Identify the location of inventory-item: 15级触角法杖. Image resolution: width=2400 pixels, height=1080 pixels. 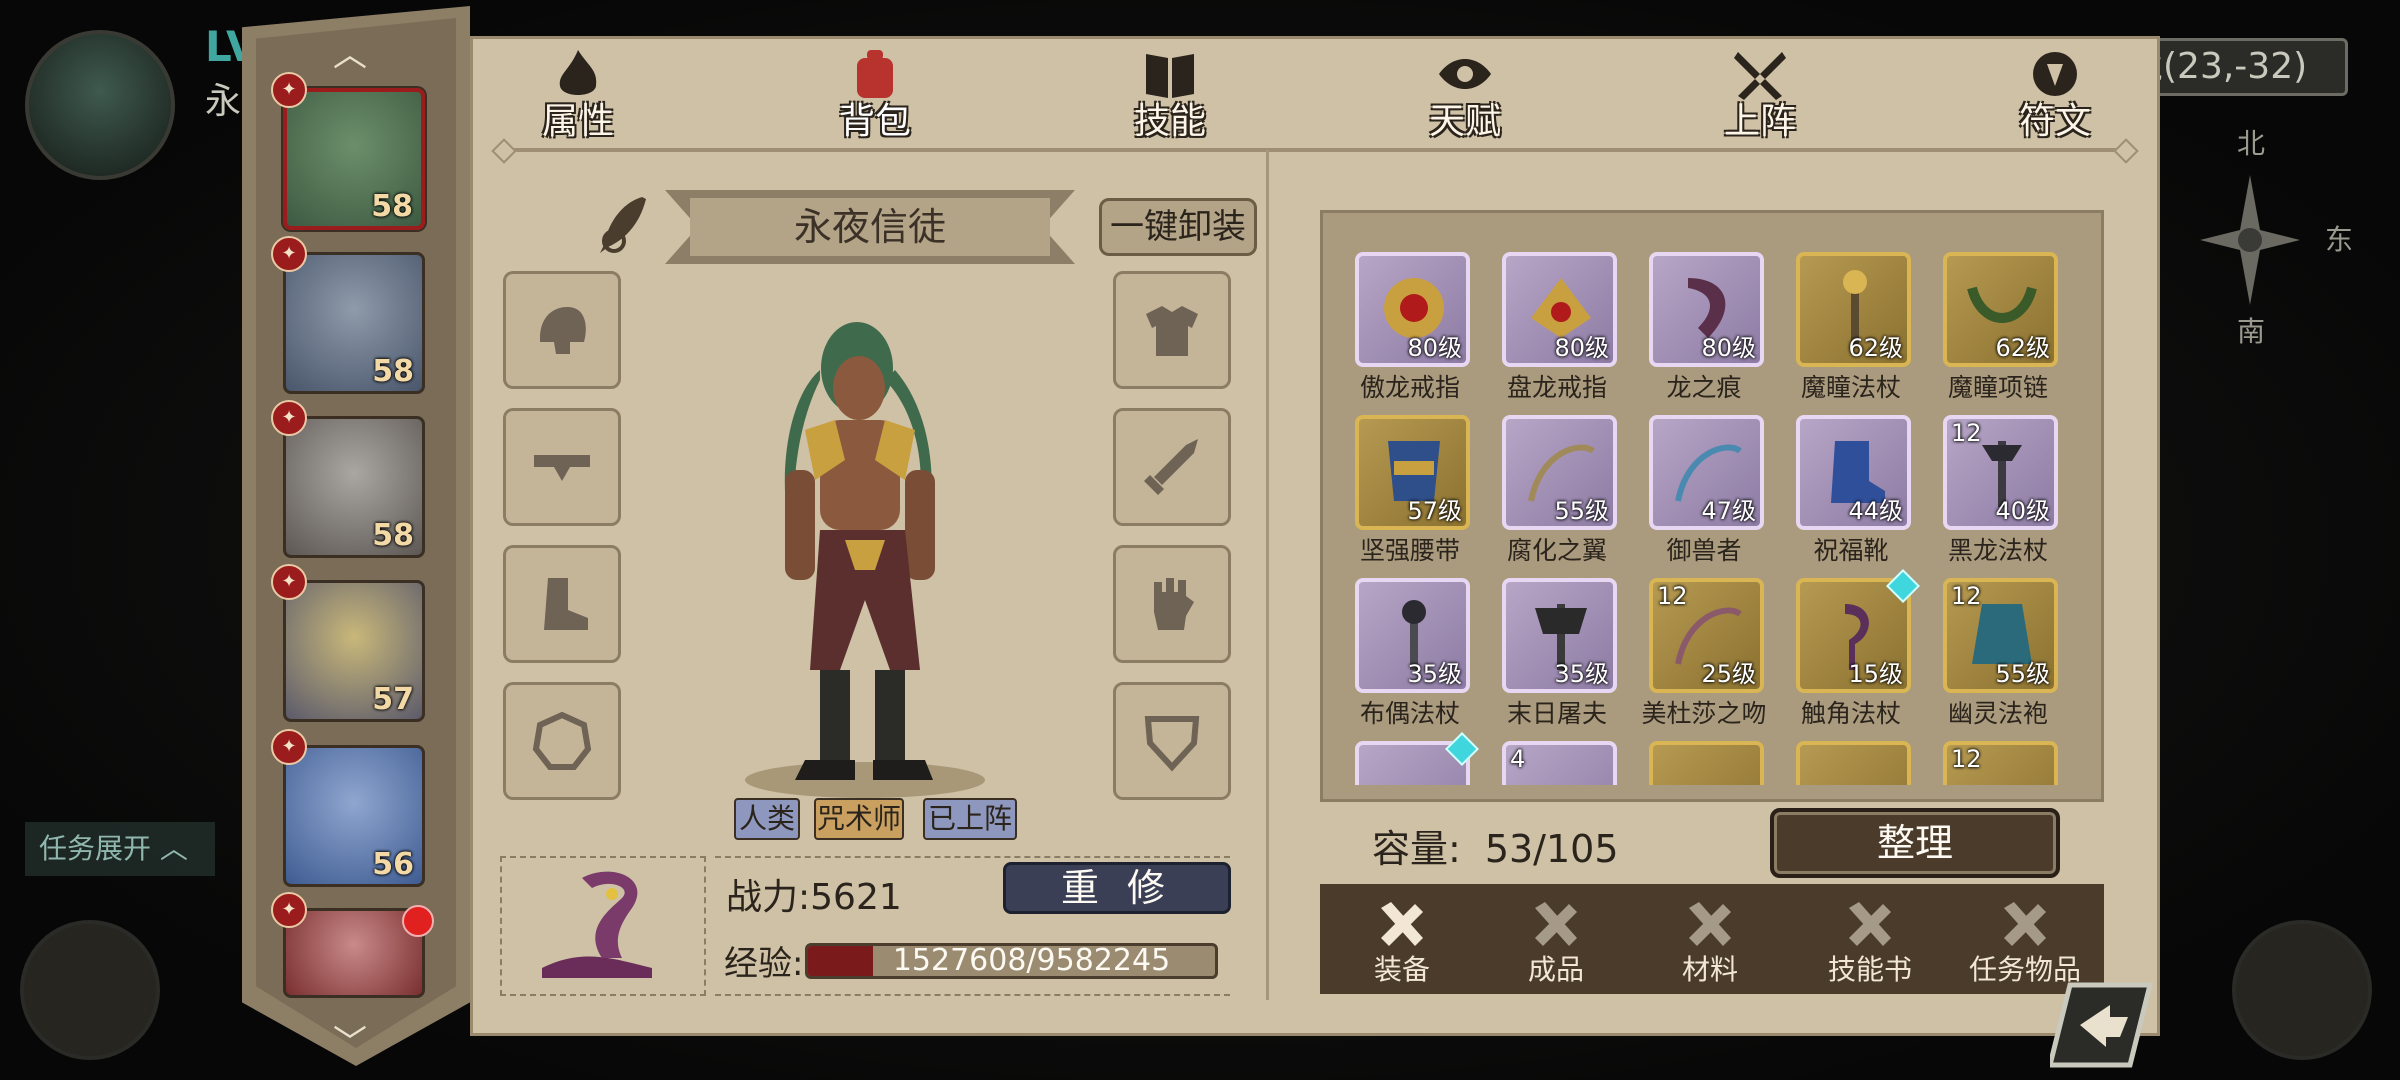
(1851, 647).